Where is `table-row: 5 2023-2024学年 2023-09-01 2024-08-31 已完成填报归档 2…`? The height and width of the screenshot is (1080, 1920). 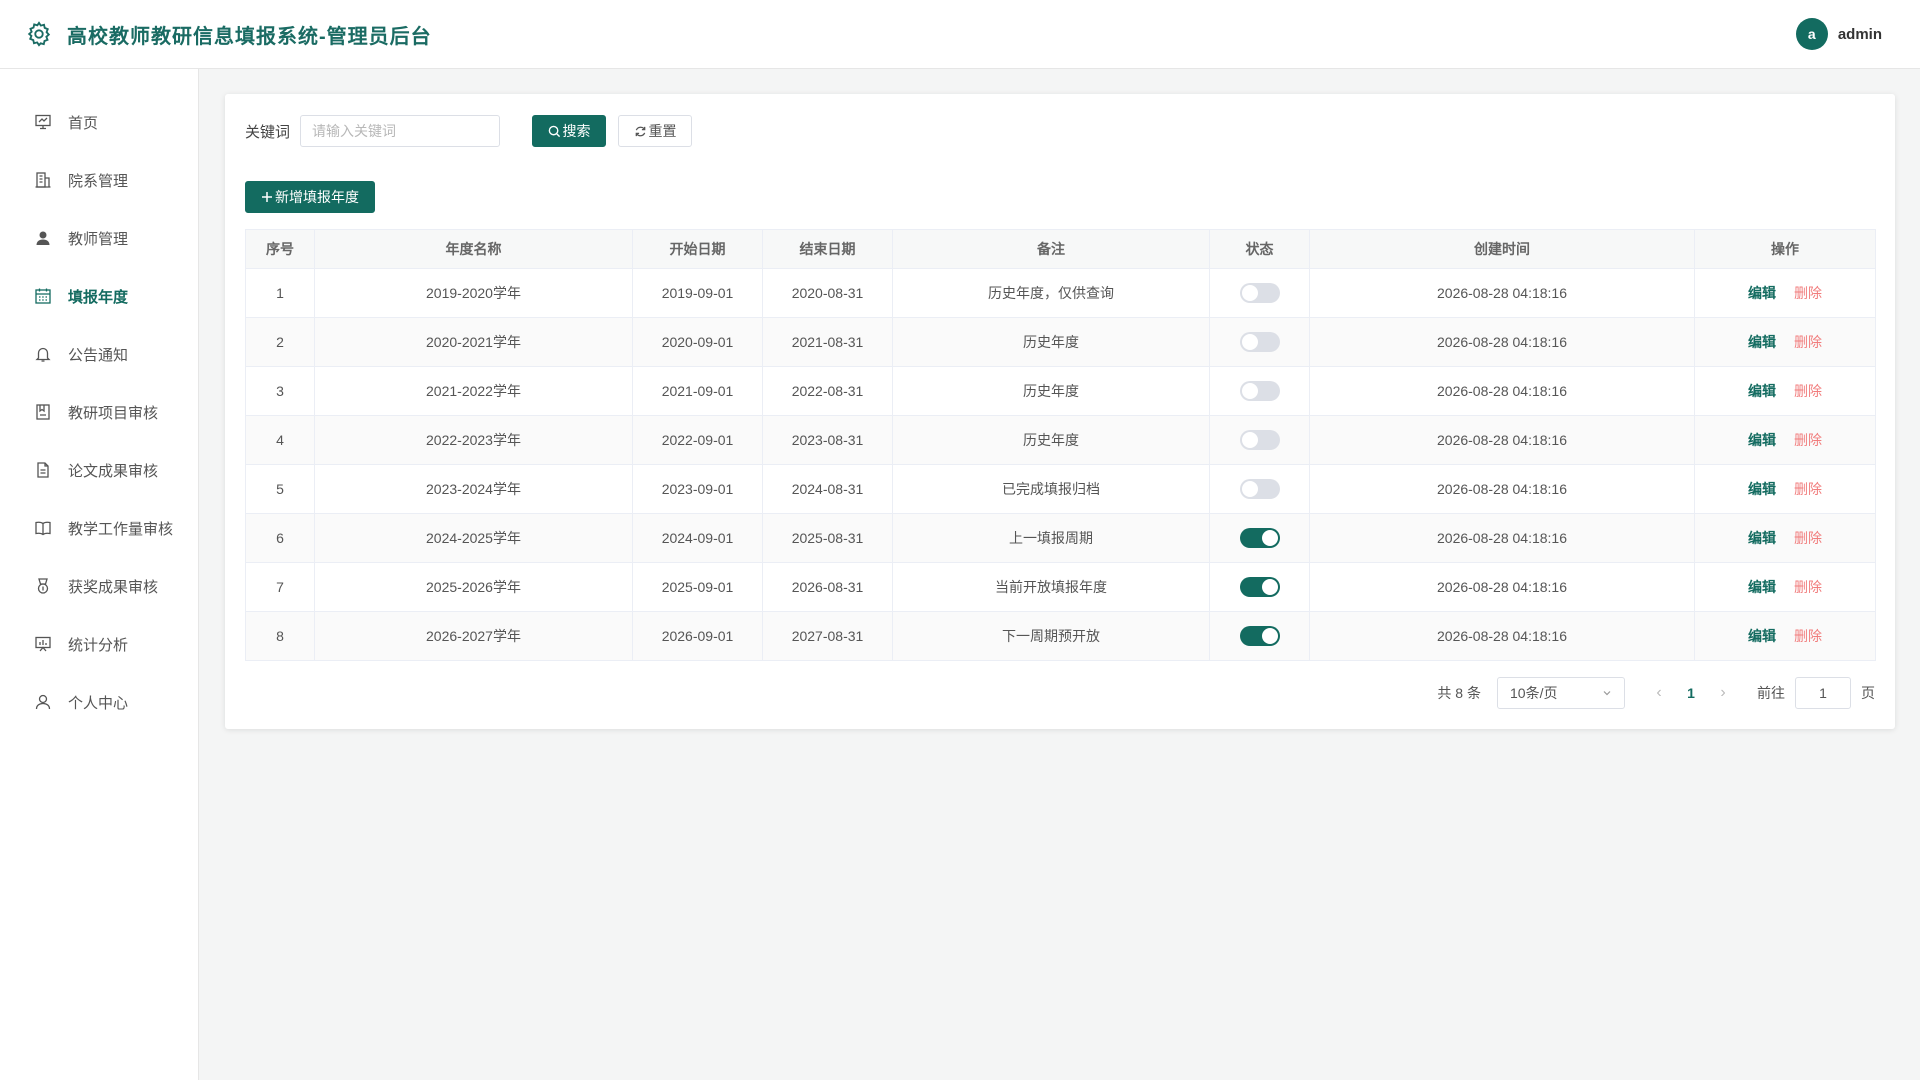
table-row: 5 2023-2024学年 2023-09-01 2024-08-31 已完成填报归档 2… is located at coordinates (1060, 489).